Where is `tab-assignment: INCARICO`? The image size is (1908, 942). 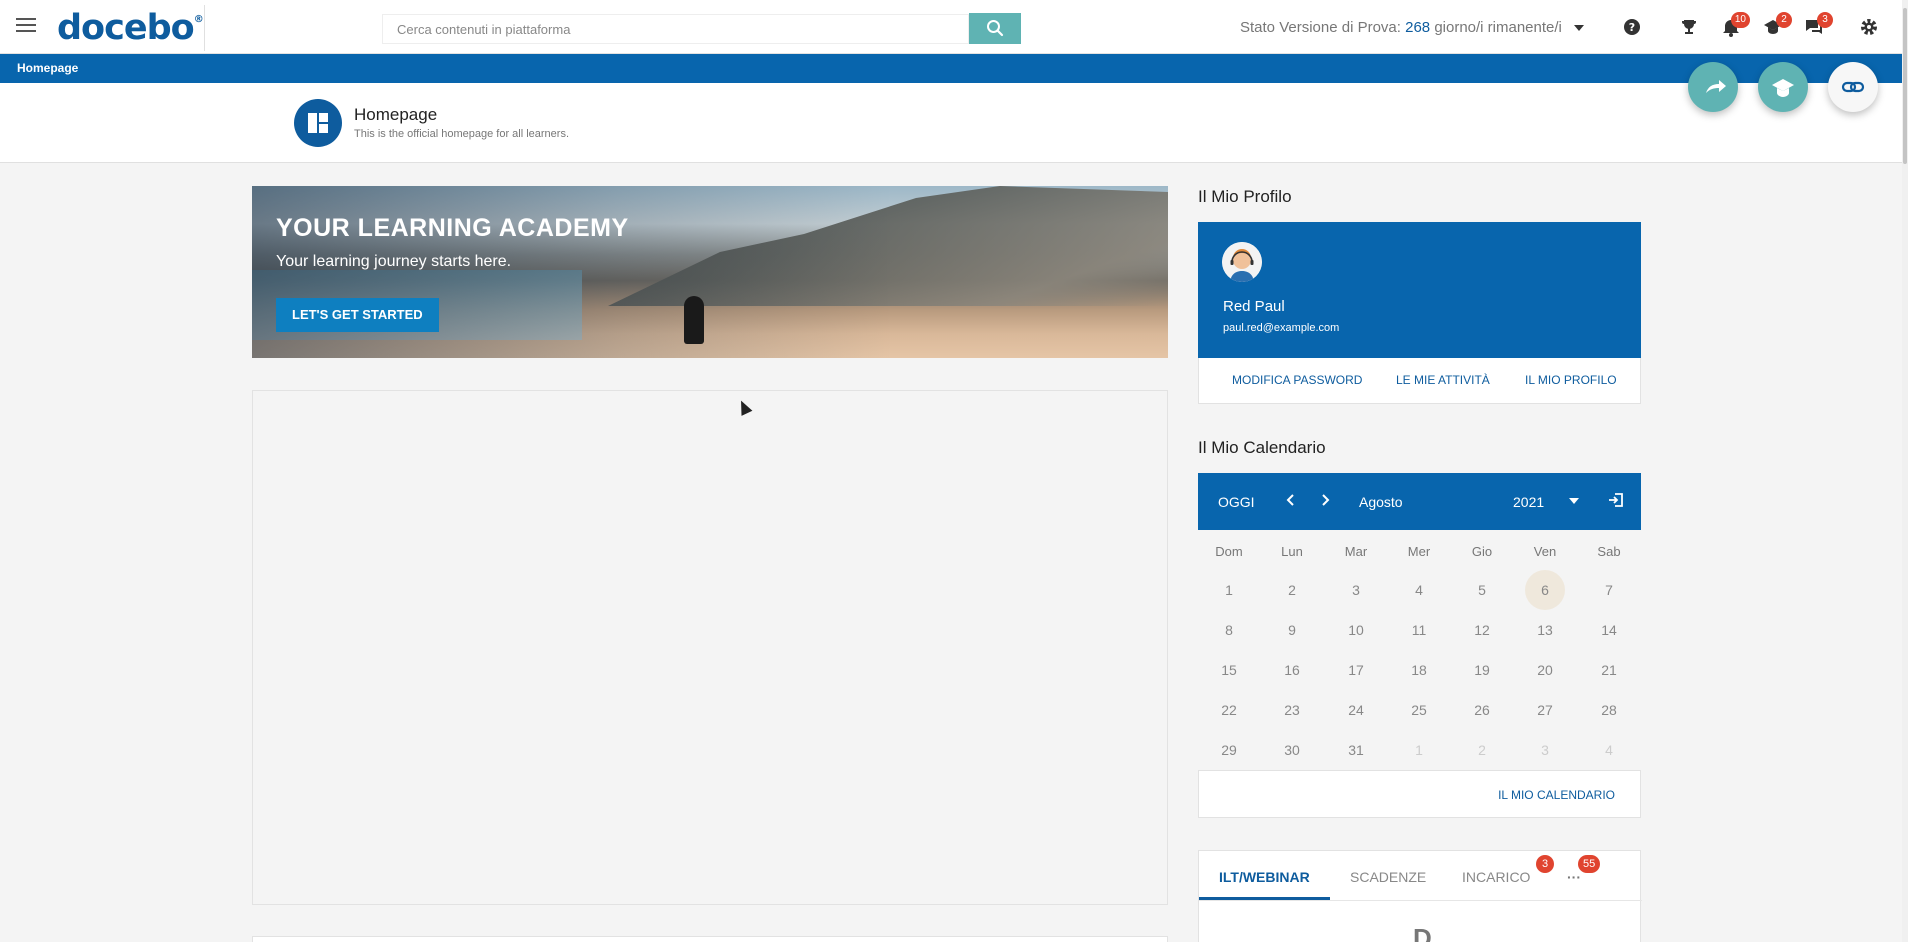 tab-assignment: INCARICO is located at coordinates (1496, 877).